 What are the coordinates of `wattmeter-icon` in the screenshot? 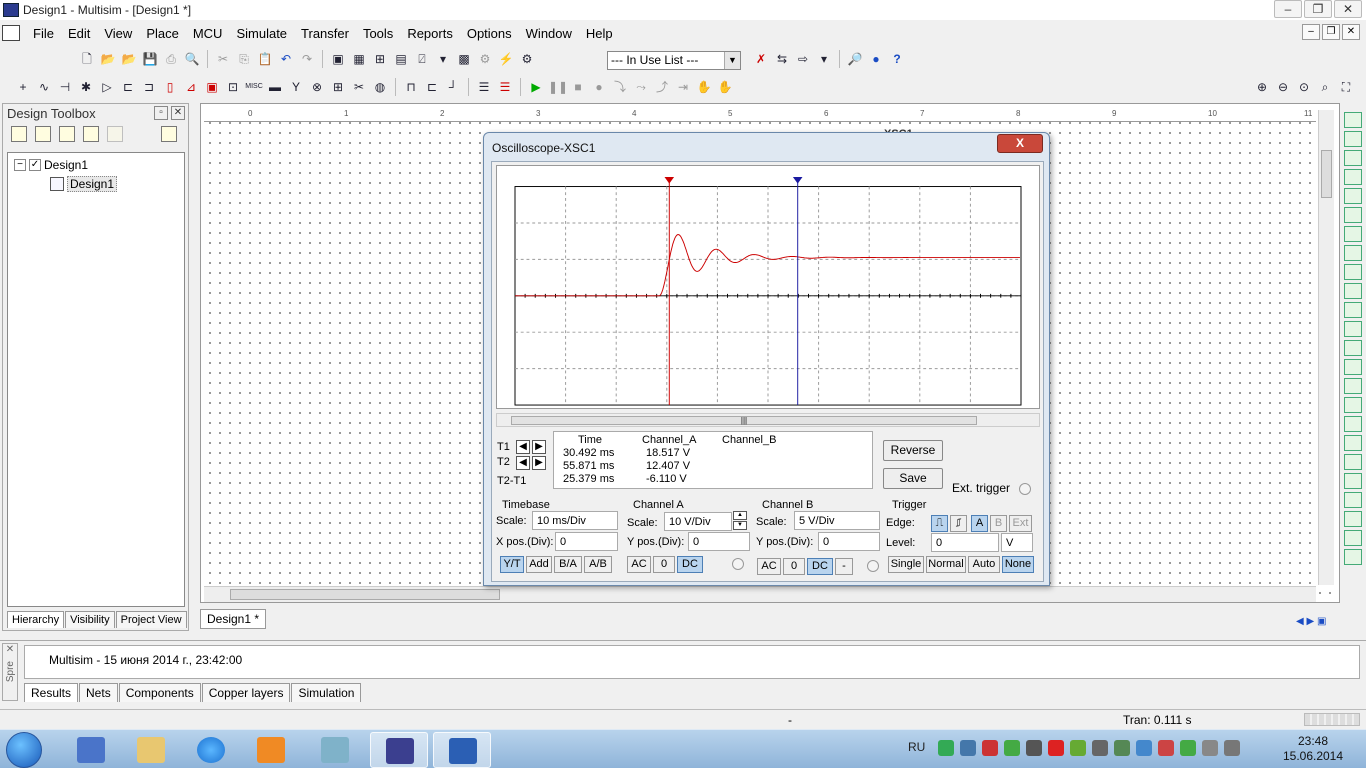 It's located at (1353, 158).